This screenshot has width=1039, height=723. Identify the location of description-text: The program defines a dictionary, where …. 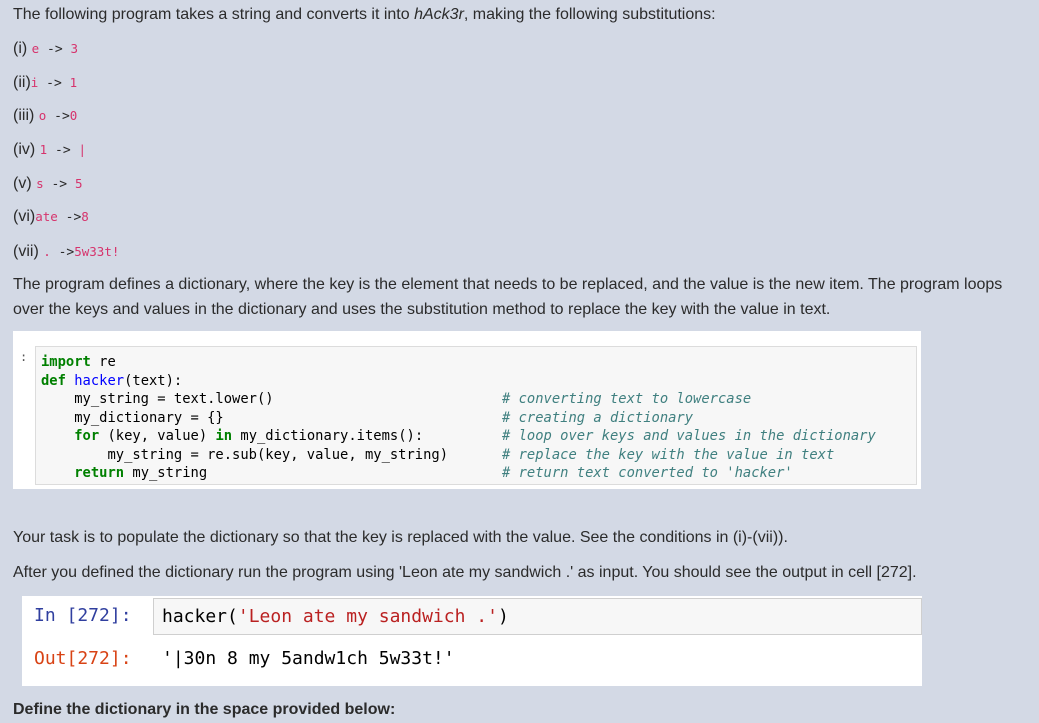
(508, 297).